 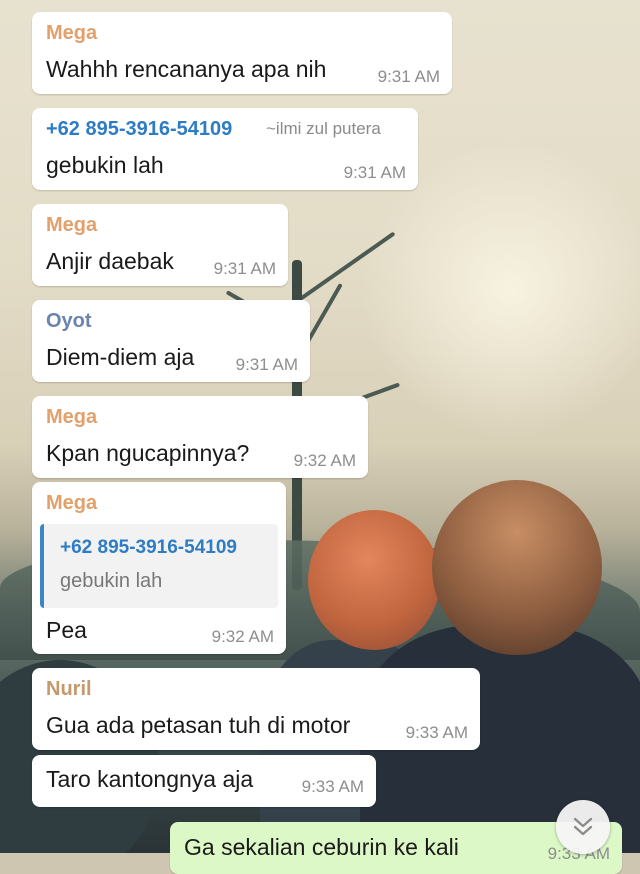 I want to click on message-text: Wahhh rencananya apa nih, so click(x=186, y=69).